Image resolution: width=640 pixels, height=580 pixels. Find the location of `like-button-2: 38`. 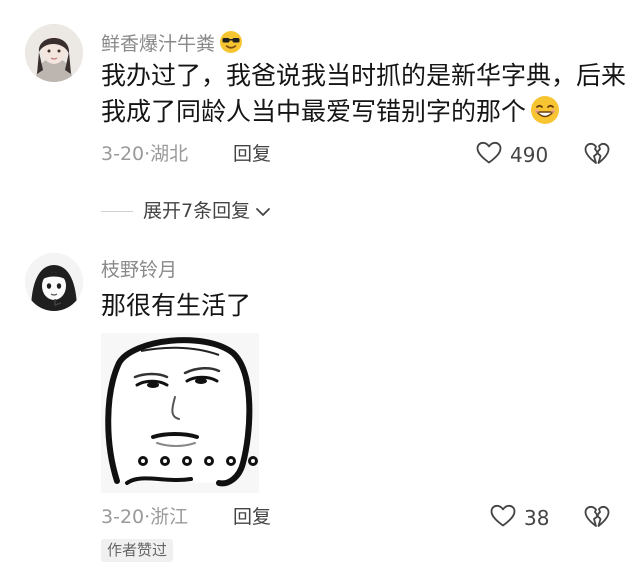

like-button-2: 38 is located at coordinates (519, 518).